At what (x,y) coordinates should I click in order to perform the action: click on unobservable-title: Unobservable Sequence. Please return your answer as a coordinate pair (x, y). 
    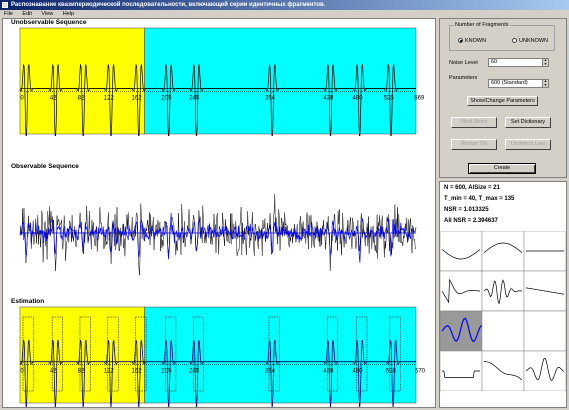
    Looking at the image, I should click on (49, 22).